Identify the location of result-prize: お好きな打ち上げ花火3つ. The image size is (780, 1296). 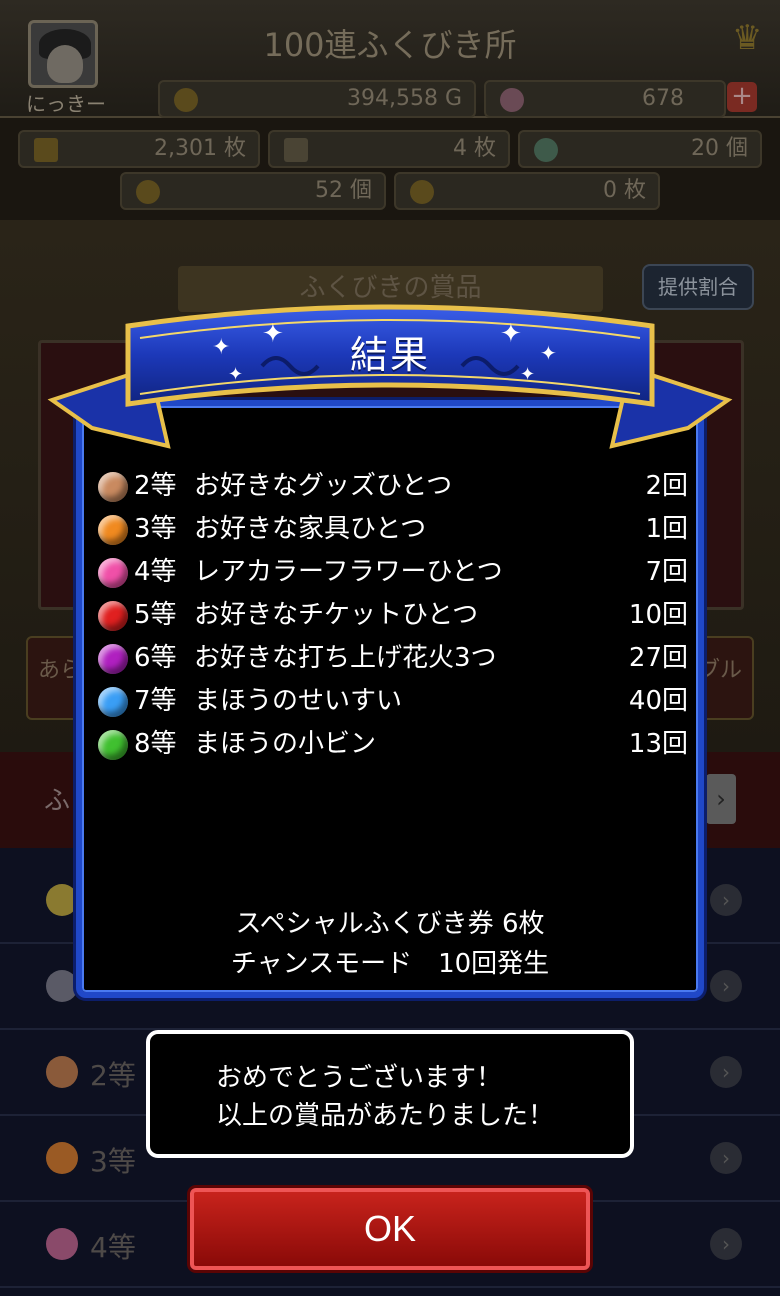
(345, 658).